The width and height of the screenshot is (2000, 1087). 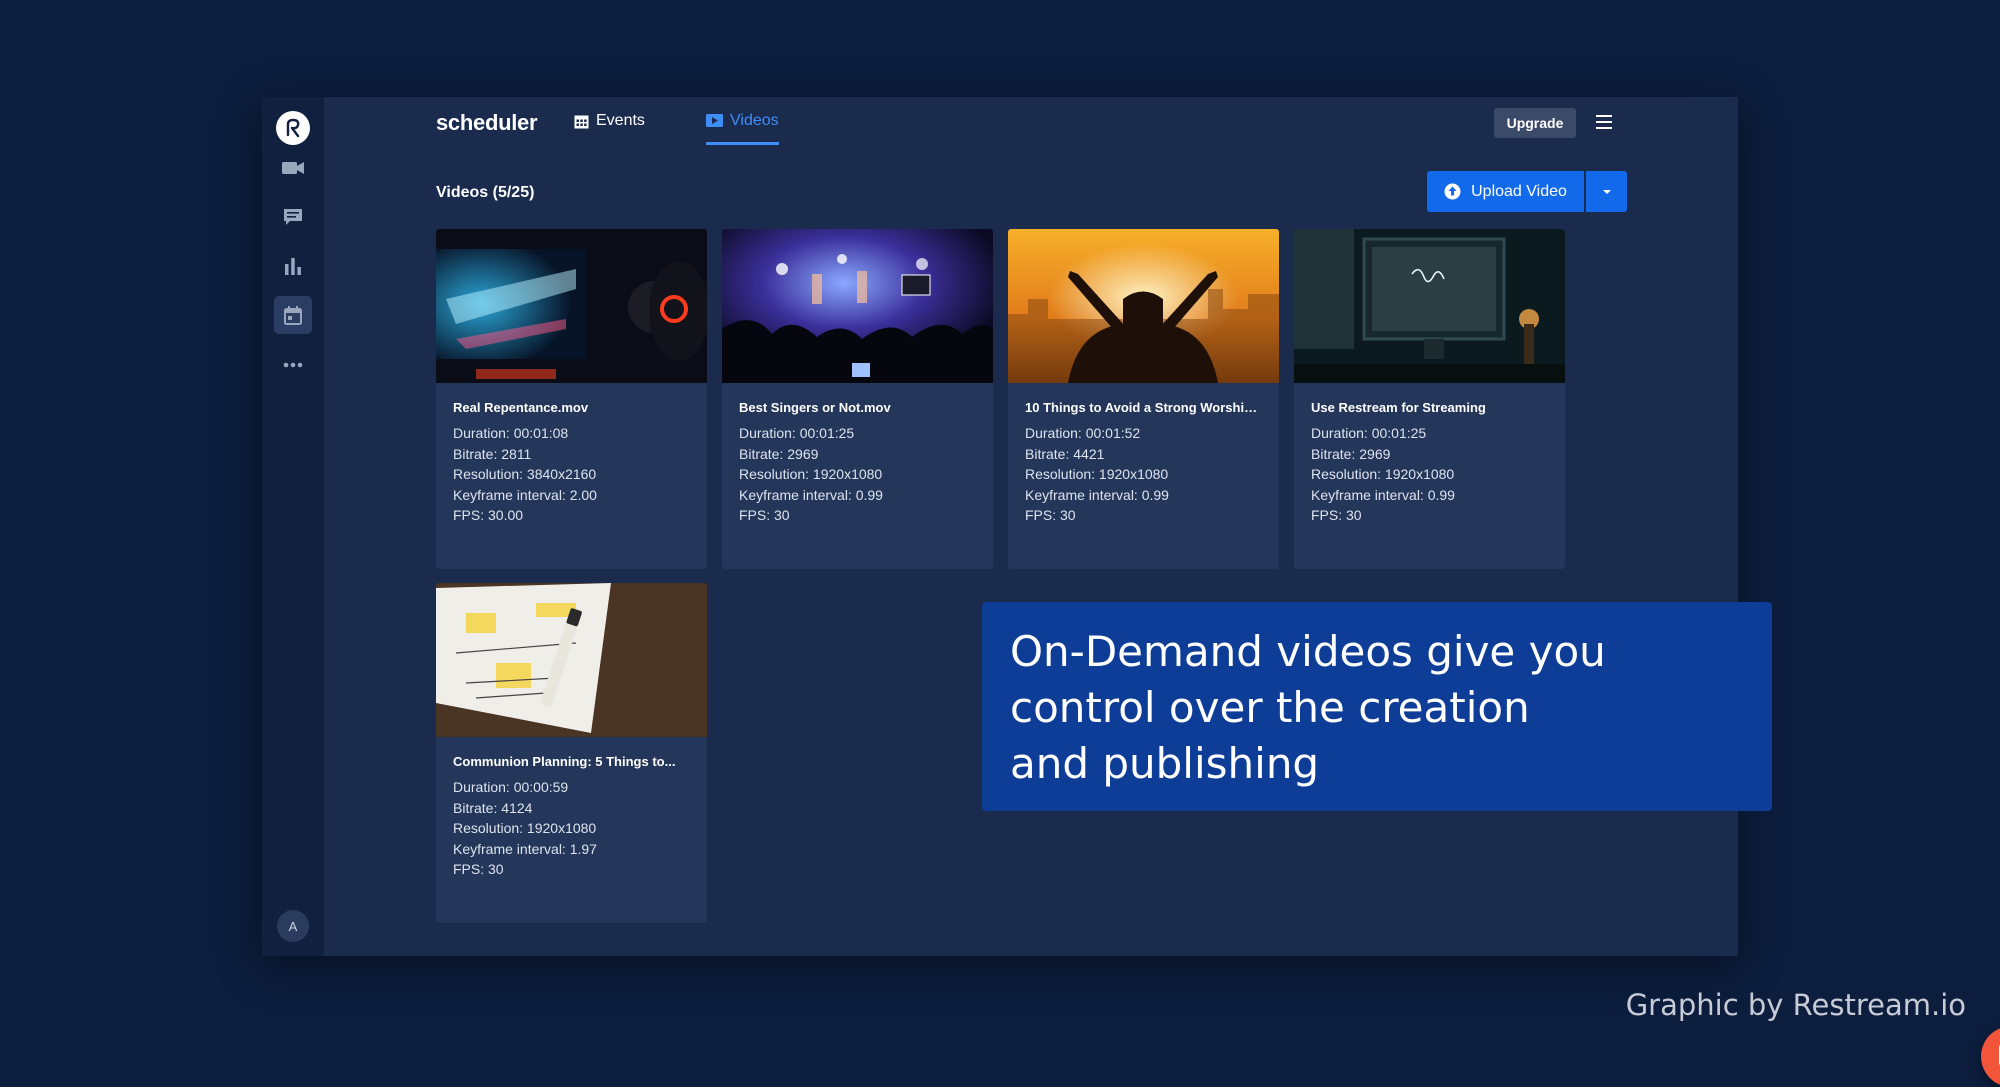 I want to click on upload-video-label: Upload Video, so click(x=1519, y=192).